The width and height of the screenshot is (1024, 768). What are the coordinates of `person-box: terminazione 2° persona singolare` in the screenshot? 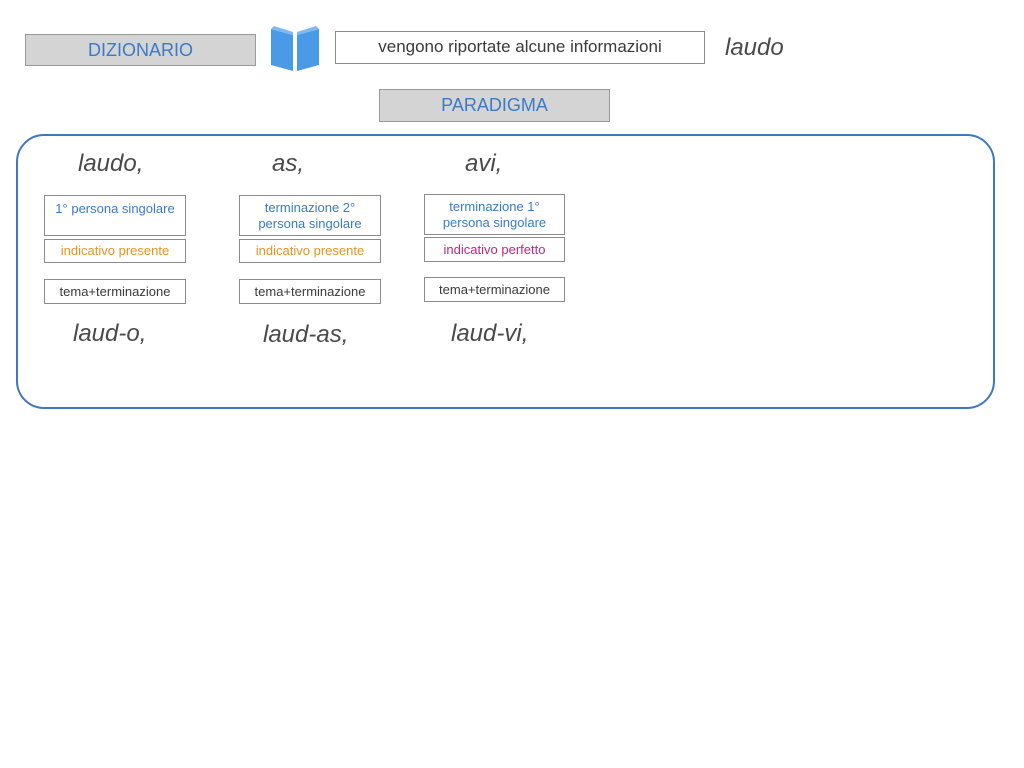 It's located at (310, 215).